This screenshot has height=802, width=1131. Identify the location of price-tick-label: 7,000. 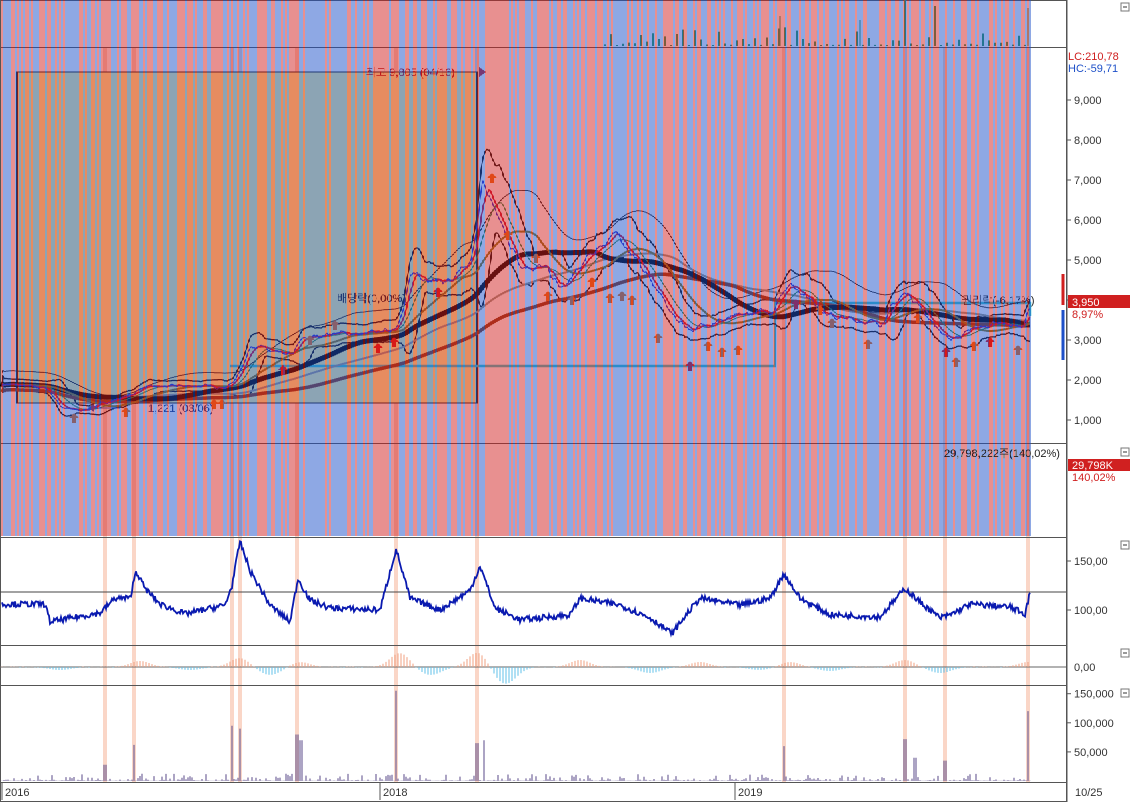
(1088, 181).